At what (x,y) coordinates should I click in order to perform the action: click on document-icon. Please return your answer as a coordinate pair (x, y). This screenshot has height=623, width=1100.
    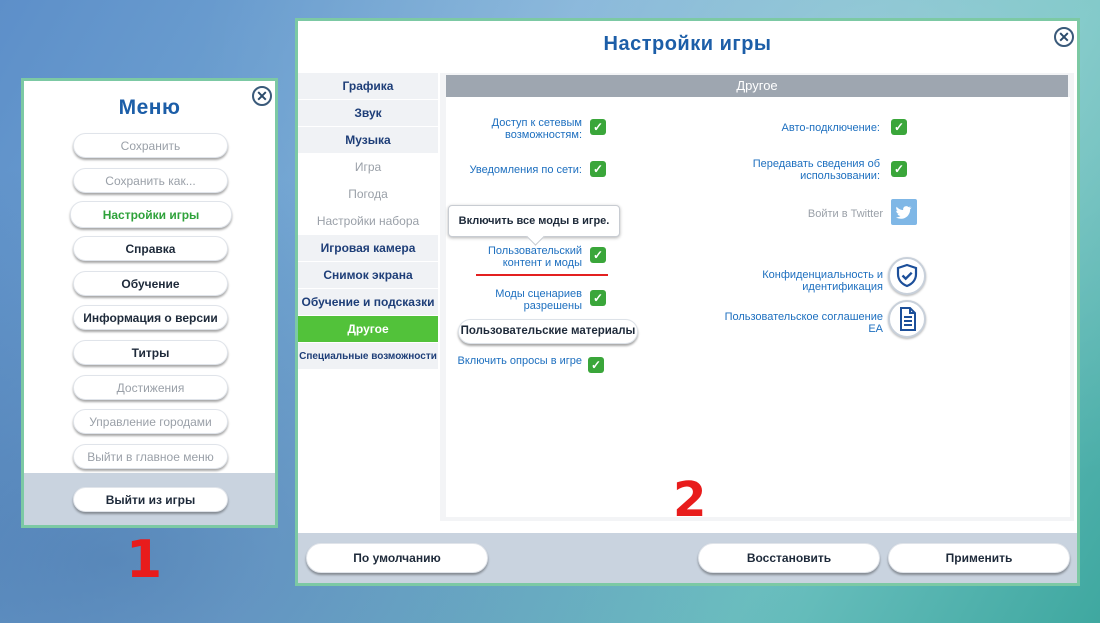
    Looking at the image, I should click on (907, 319).